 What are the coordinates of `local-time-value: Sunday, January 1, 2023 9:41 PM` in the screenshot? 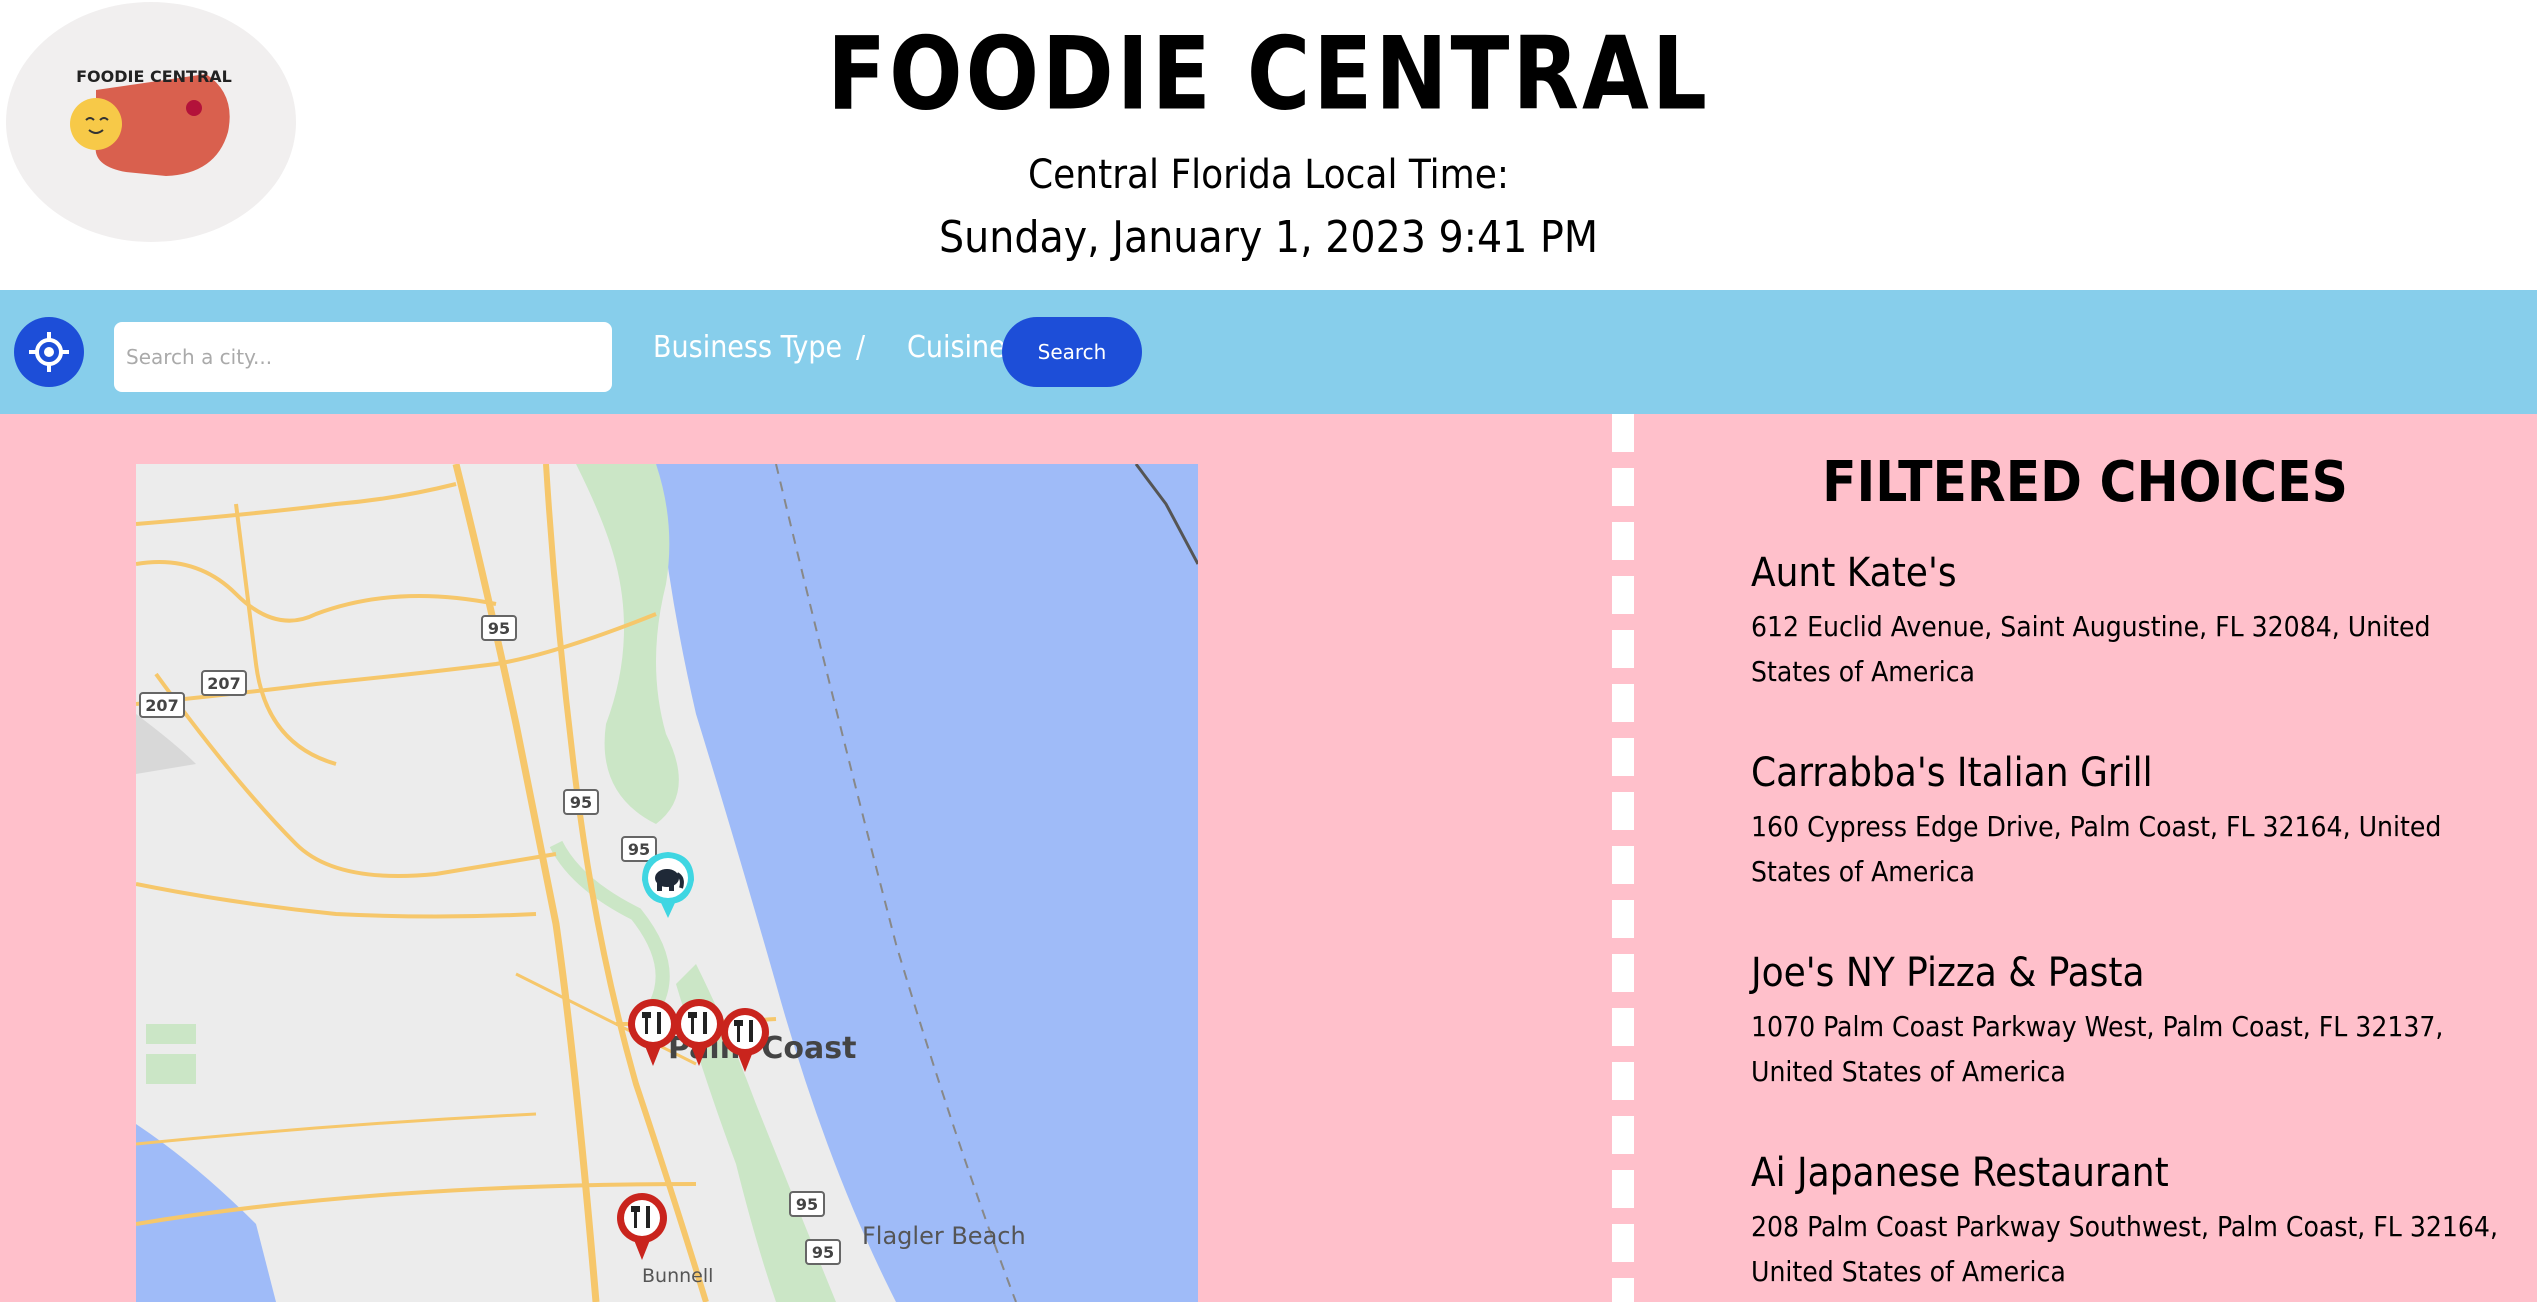 It's located at (1268, 237).